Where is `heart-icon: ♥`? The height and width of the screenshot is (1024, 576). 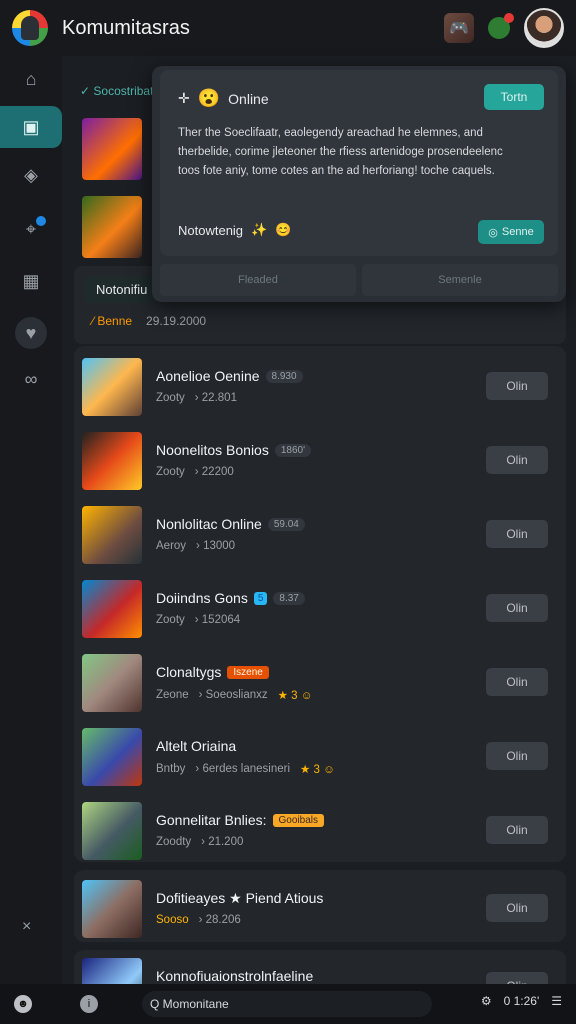 heart-icon: ♥ is located at coordinates (31, 333).